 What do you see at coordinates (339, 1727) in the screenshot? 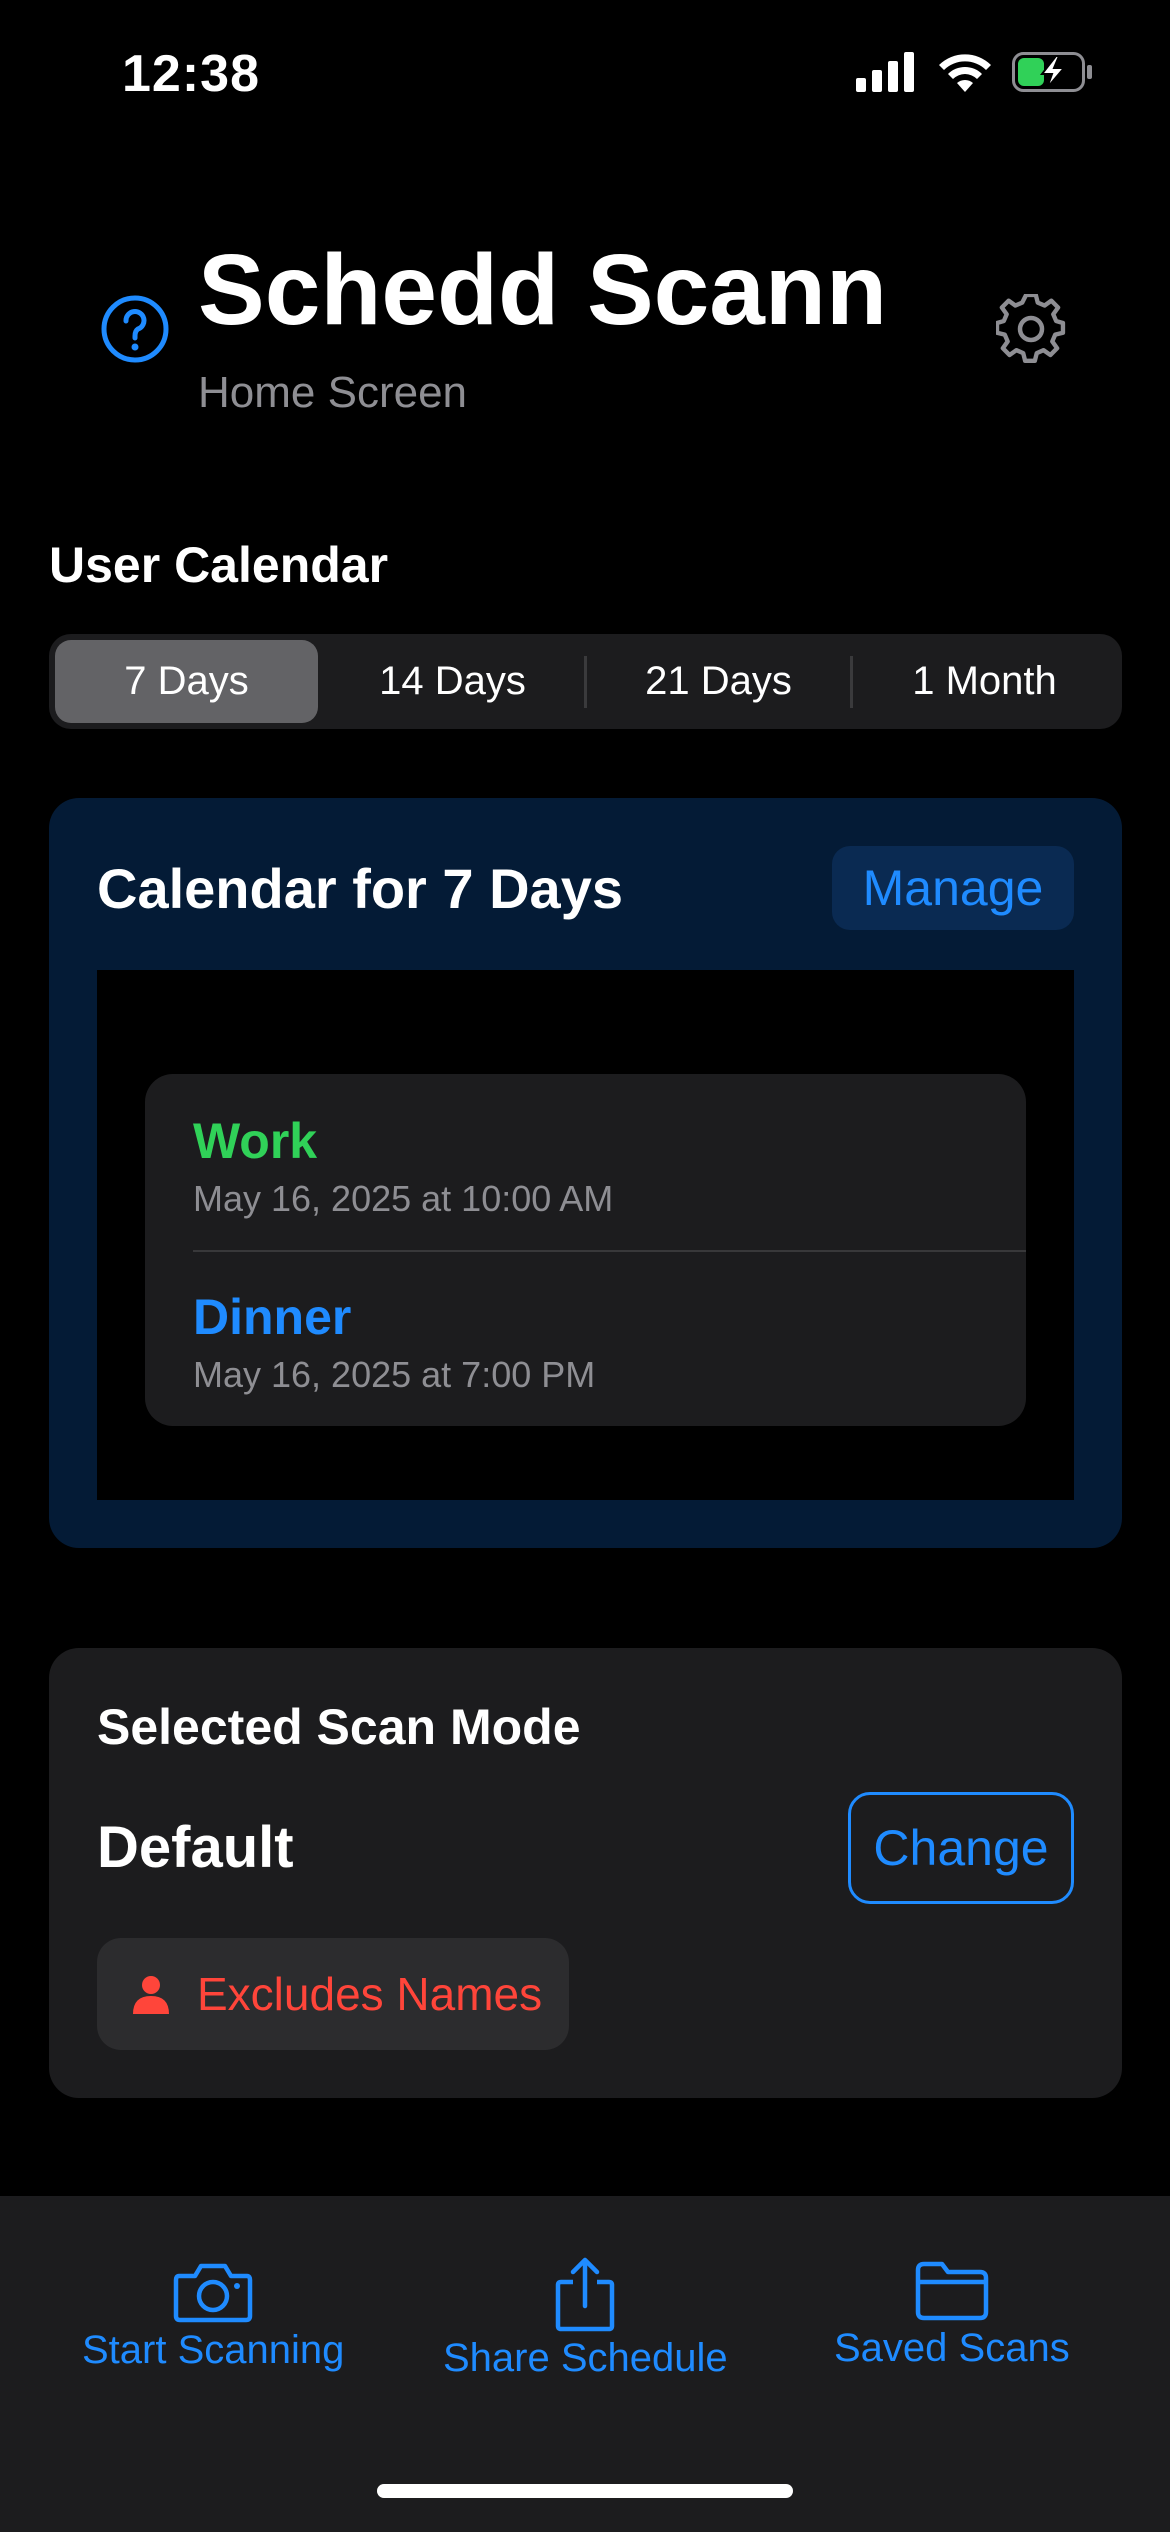
I see `scan-mode-label: Selected Scan Mode` at bounding box center [339, 1727].